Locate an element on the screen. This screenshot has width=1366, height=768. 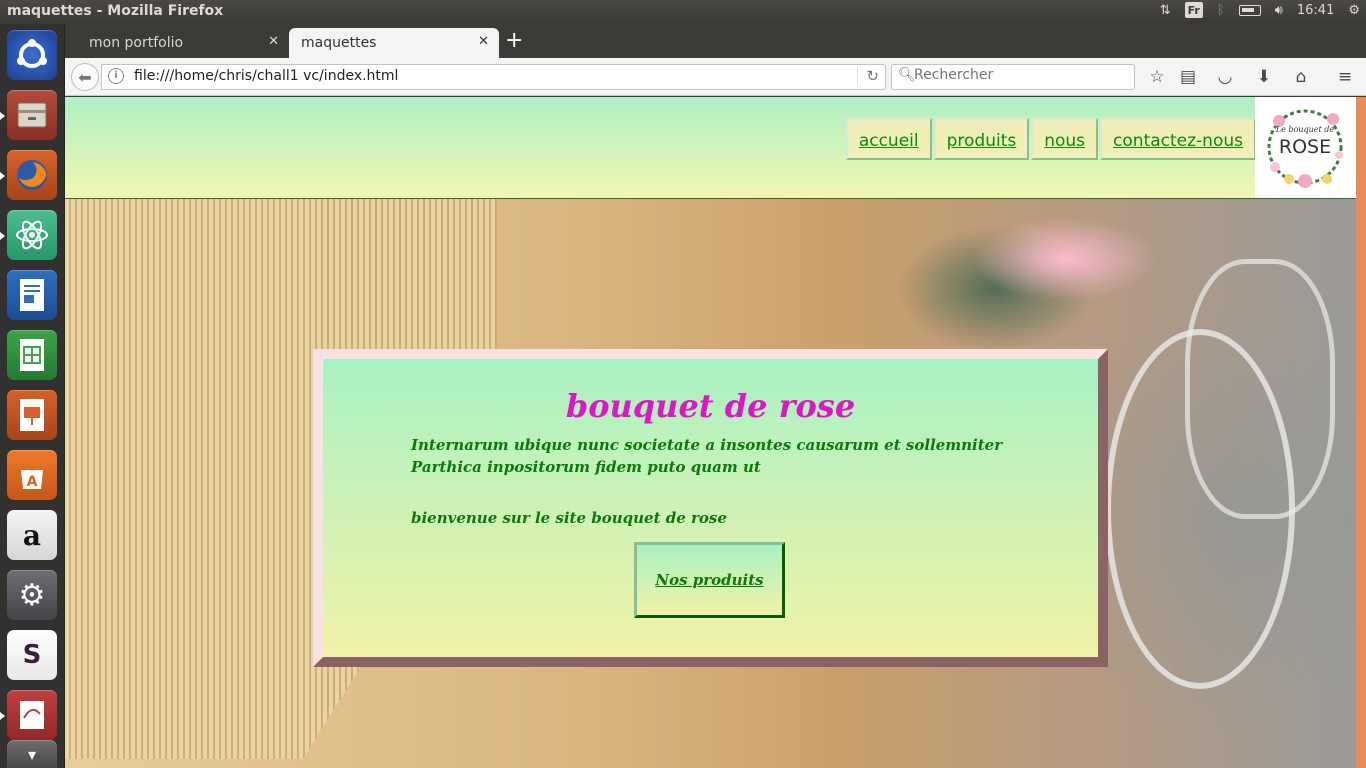
menu-icon: ≡ is located at coordinates (1345, 77).